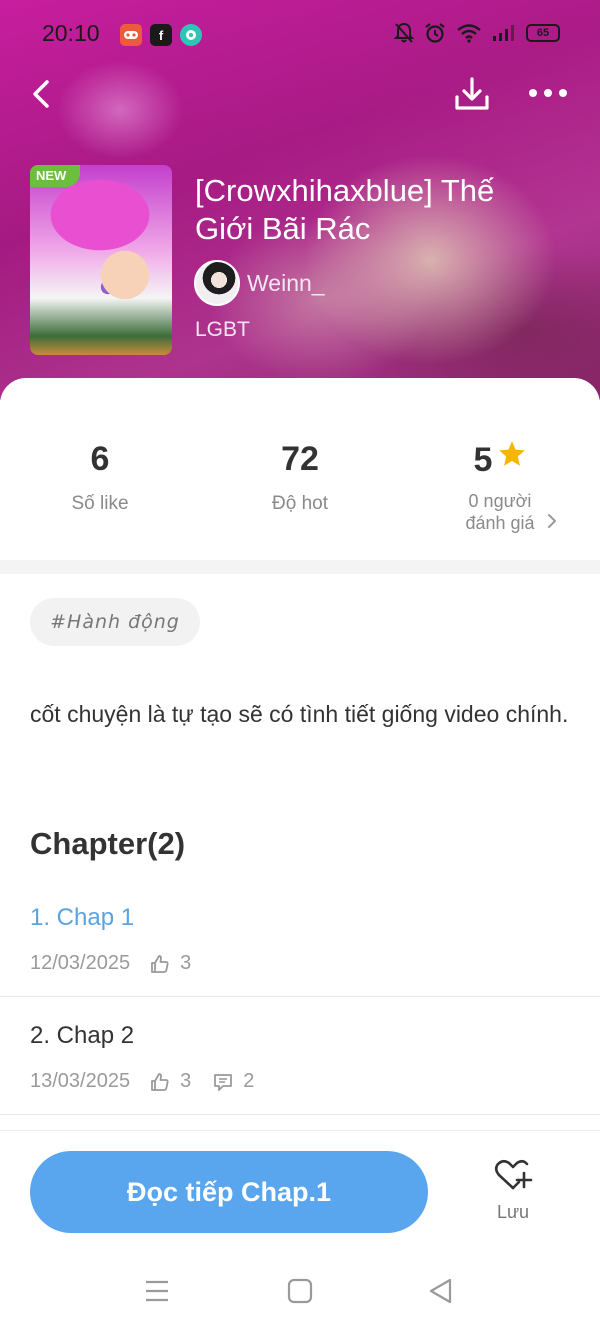 The image size is (600, 1333). I want to click on home-nav-icon, so click(300, 1291).